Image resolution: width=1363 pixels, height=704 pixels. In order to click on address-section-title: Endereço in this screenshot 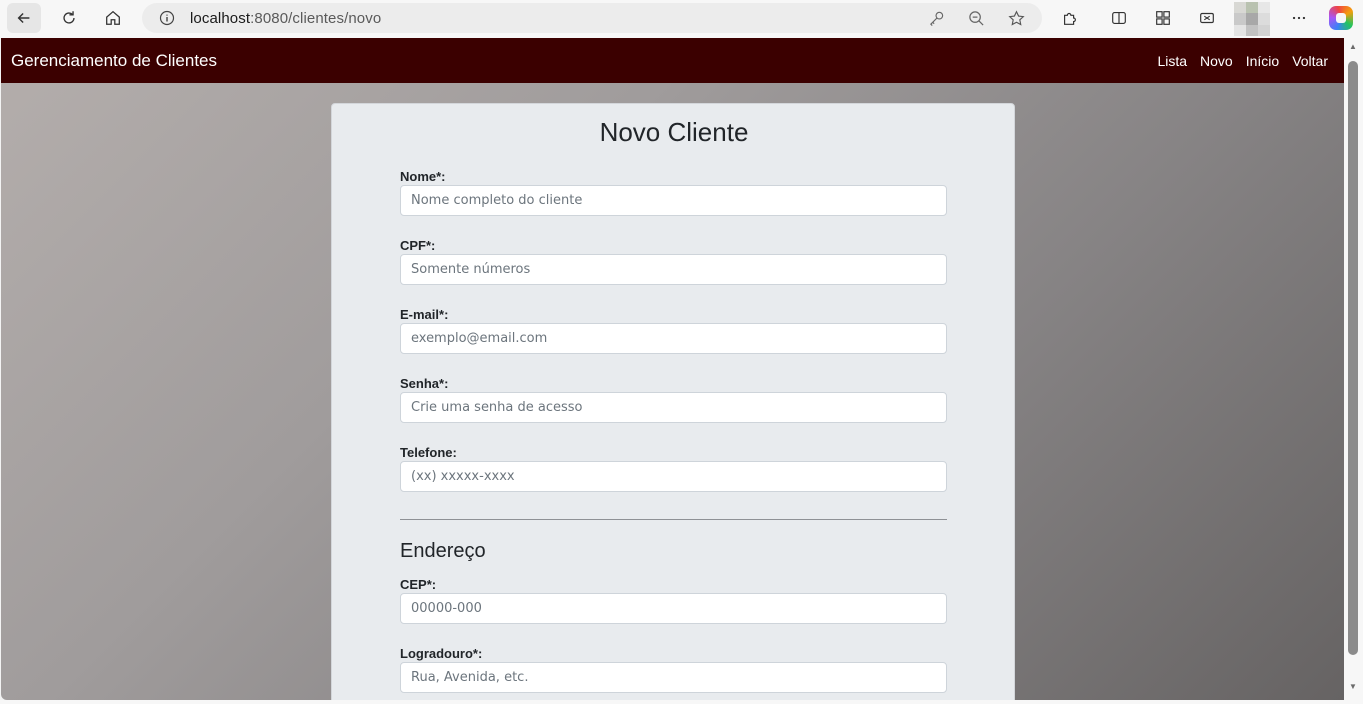, I will do `click(443, 551)`.